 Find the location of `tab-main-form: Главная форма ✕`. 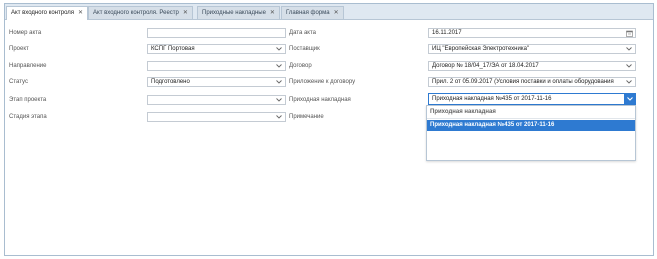

tab-main-form: Главная форма ✕ is located at coordinates (312, 12).